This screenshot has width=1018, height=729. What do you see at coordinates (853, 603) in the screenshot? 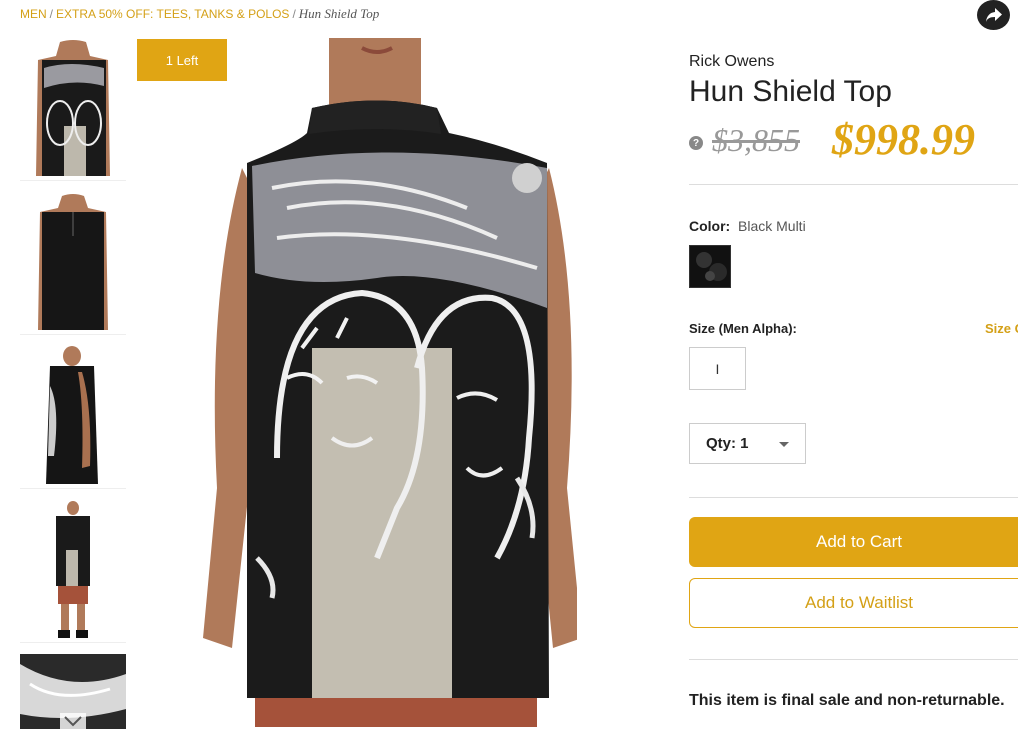
I see `add-to-waitlist-button: Add to Waitlist` at bounding box center [853, 603].